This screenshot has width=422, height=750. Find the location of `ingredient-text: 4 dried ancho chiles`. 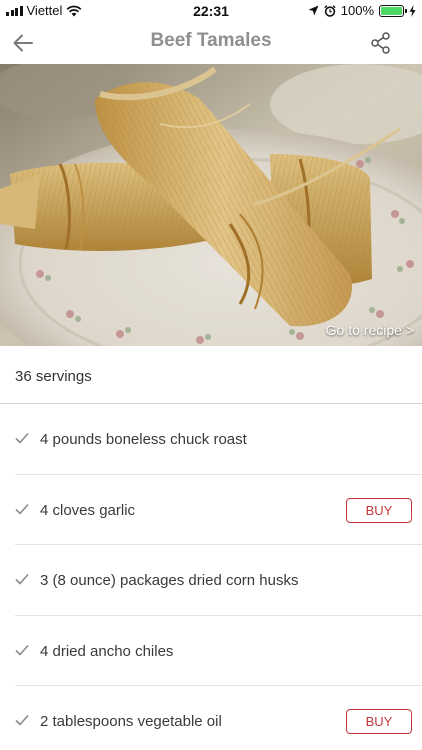

ingredient-text: 4 dried ancho chiles is located at coordinates (107, 651).